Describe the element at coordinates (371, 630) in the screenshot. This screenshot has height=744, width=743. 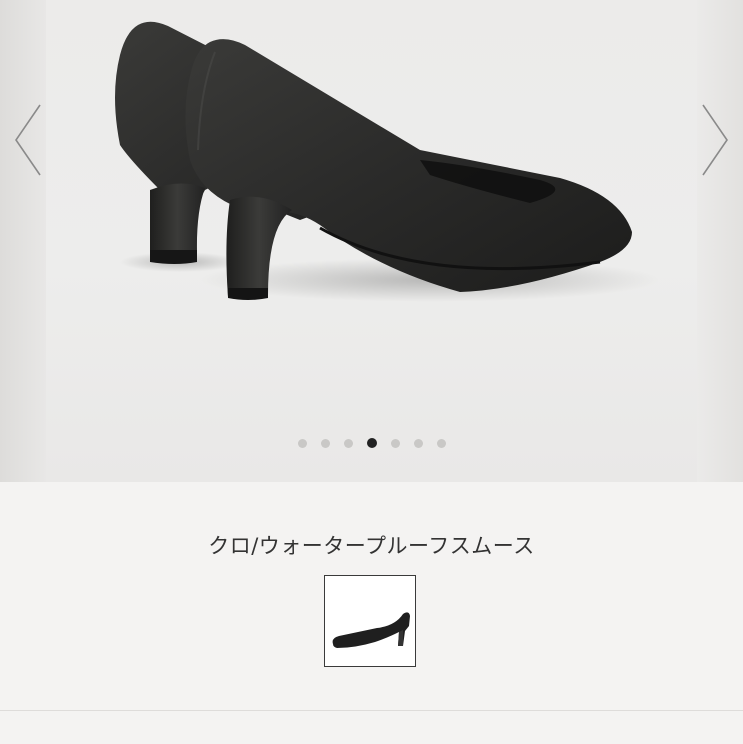
I see `black-pump-thumbnail` at that location.